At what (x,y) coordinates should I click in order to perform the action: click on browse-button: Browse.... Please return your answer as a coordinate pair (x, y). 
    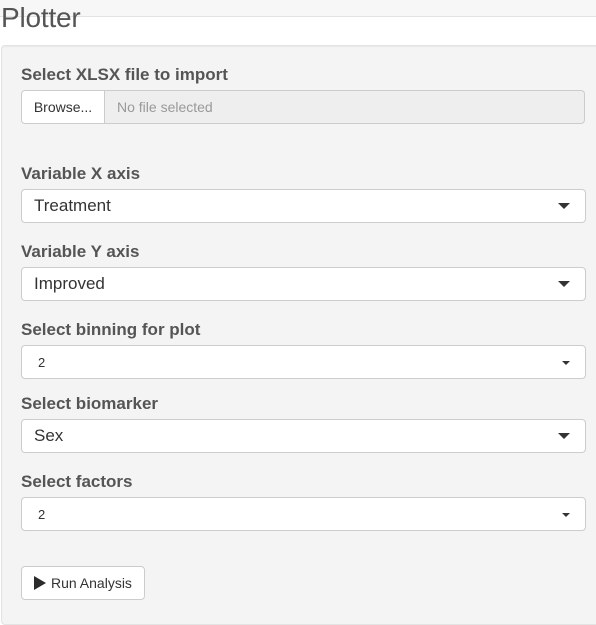
    Looking at the image, I should click on (63, 107).